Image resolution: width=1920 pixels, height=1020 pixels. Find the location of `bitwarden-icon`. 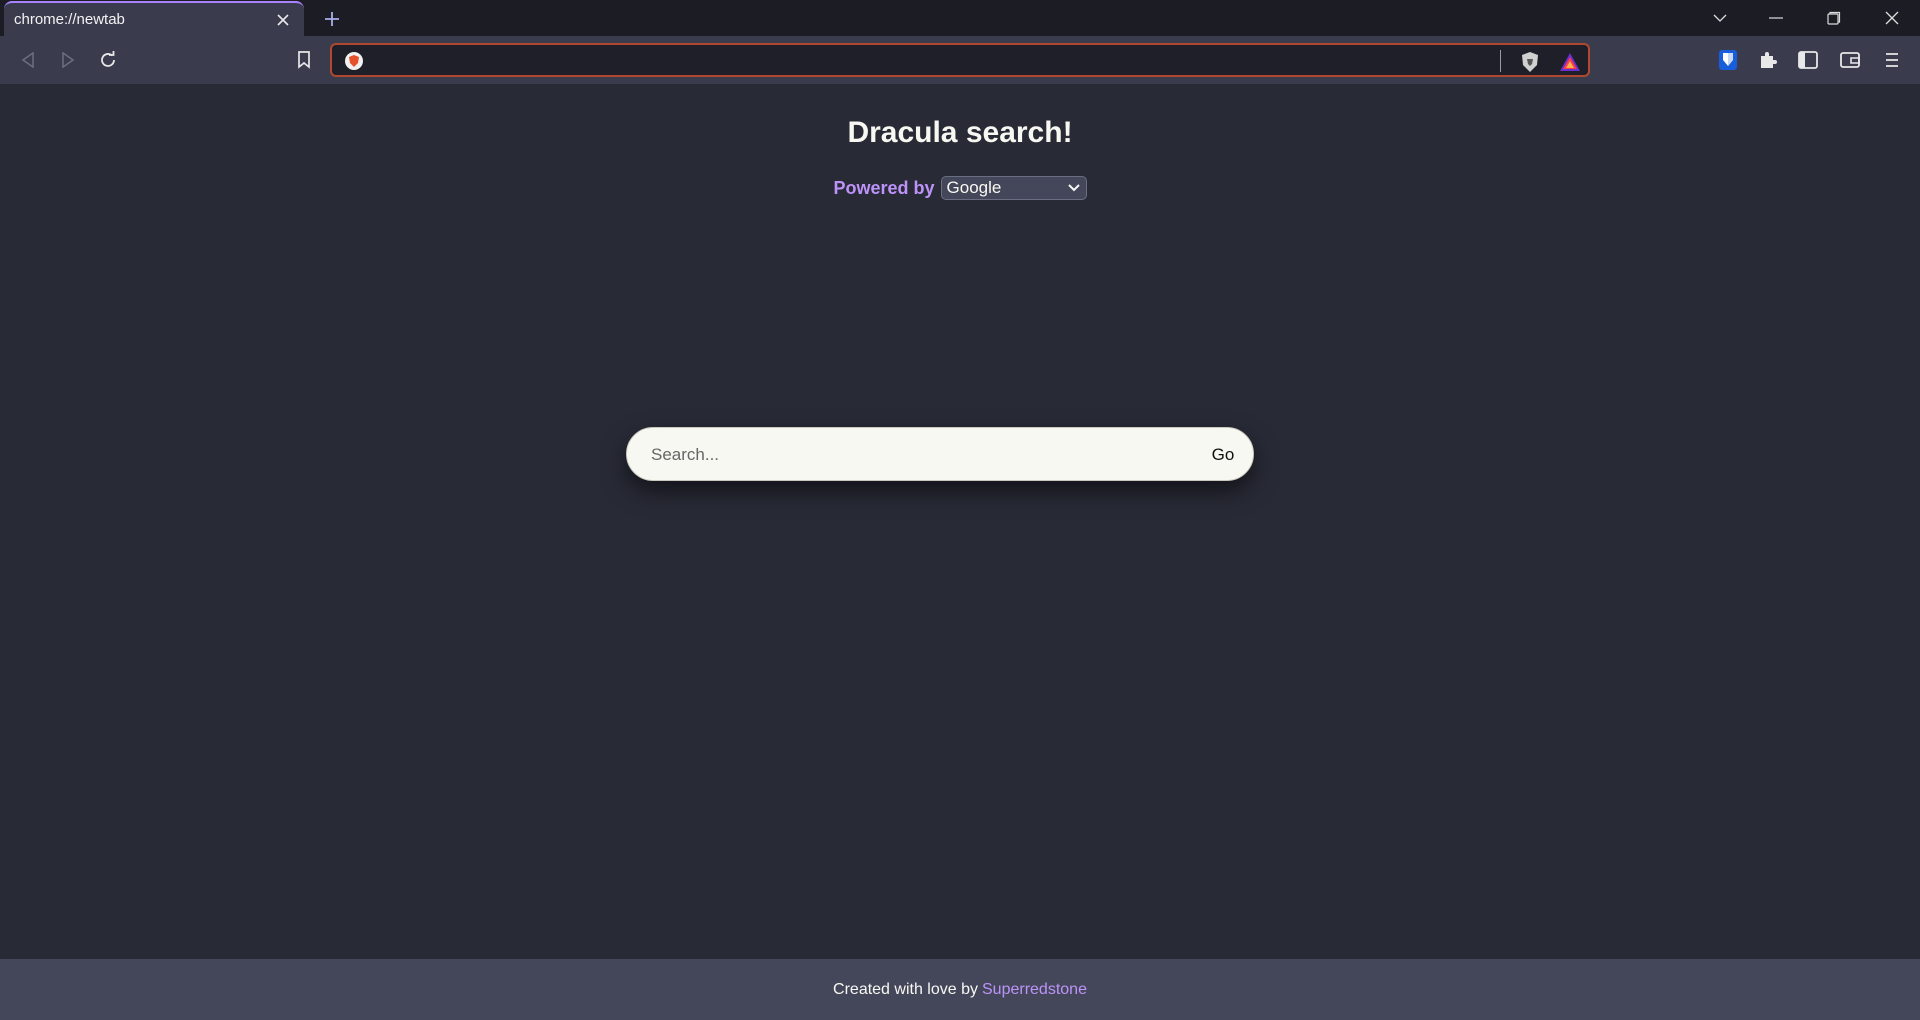

bitwarden-icon is located at coordinates (1728, 60).